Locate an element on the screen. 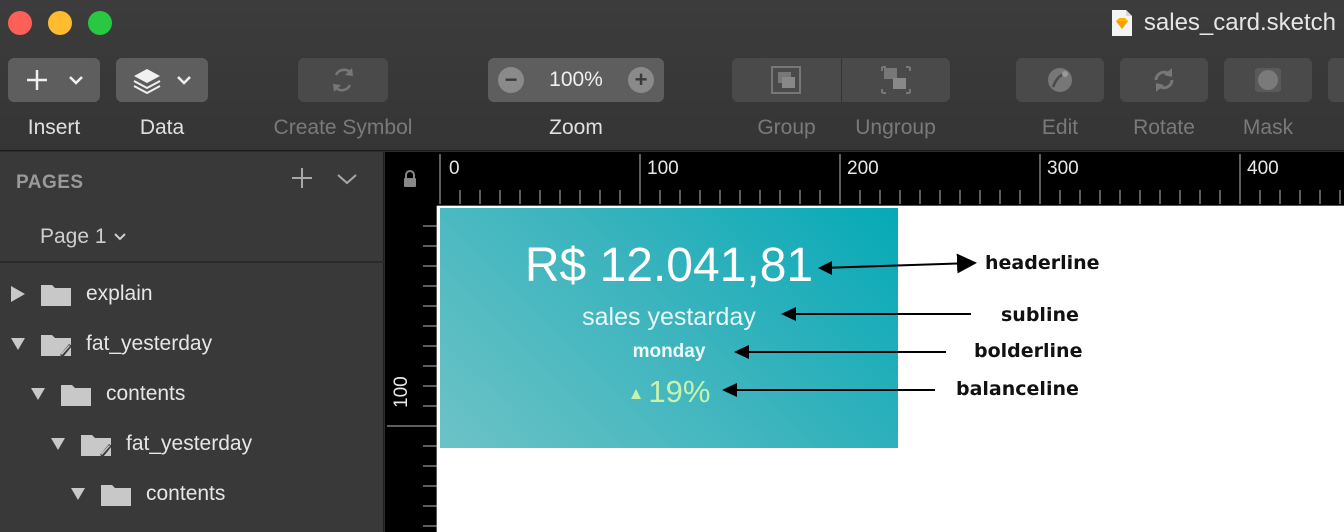 The height and width of the screenshot is (532, 1344). mask-button is located at coordinates (1268, 80).